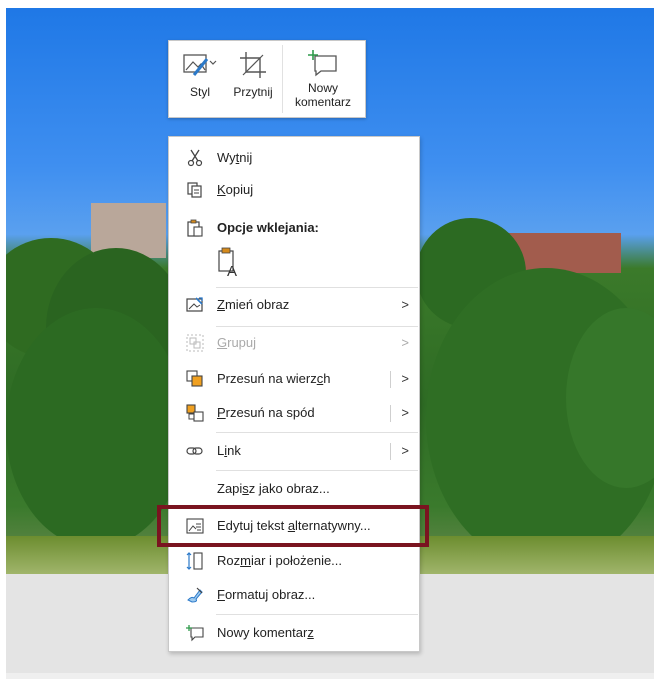  Describe the element at coordinates (194, 304) in the screenshot. I see `change-picture-icon` at that location.